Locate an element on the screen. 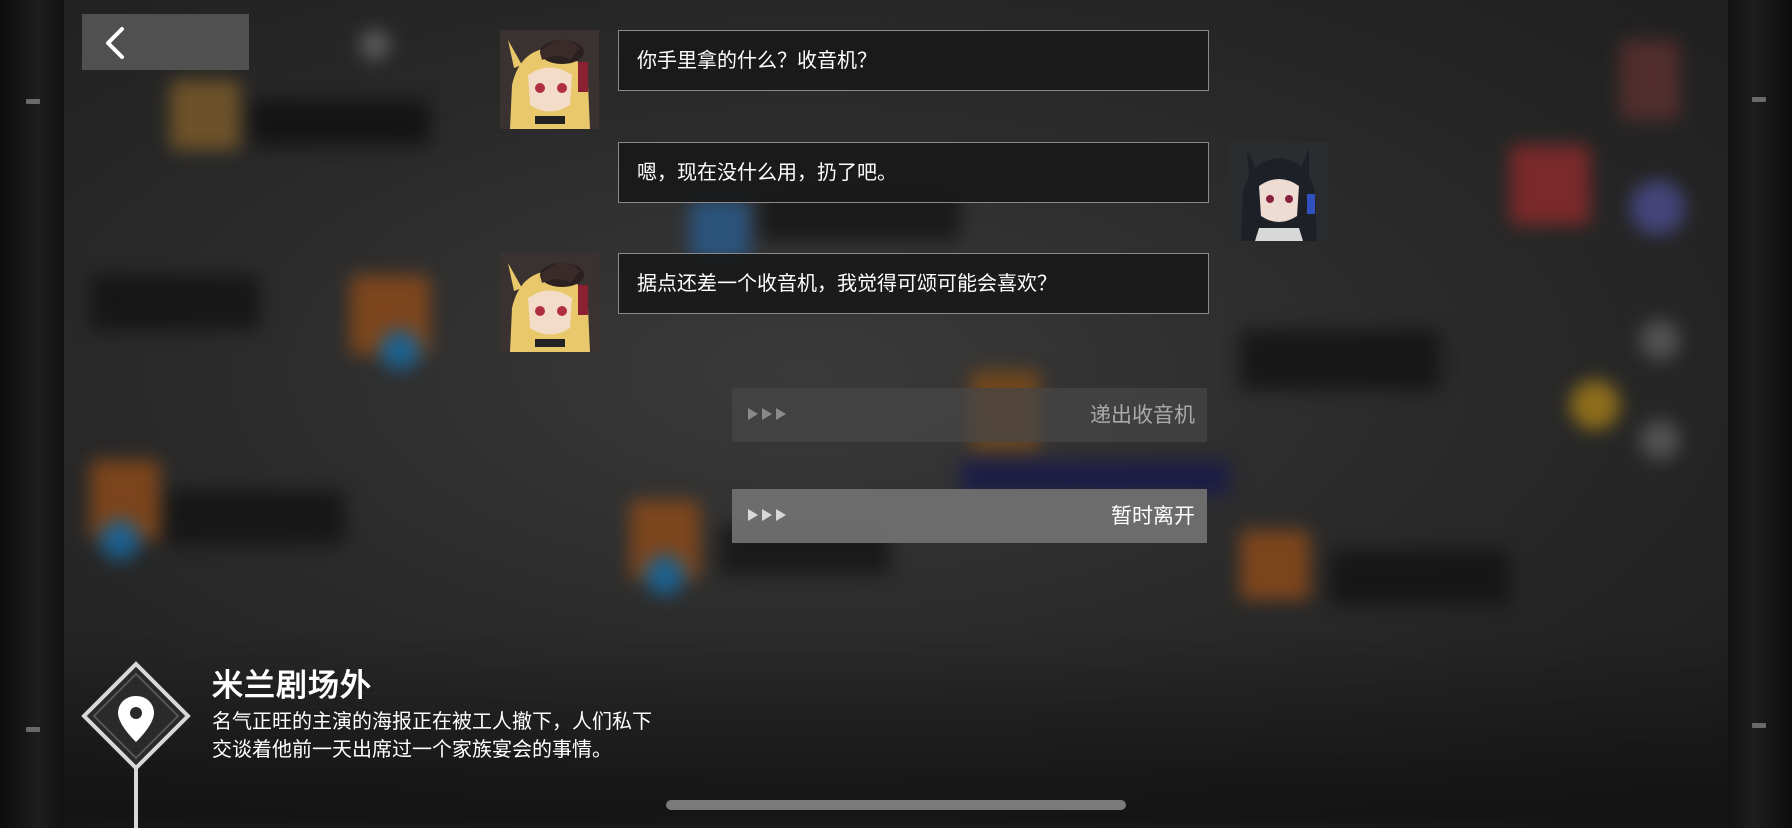 The width and height of the screenshot is (1792, 828). home-indicator-bar is located at coordinates (896, 805).